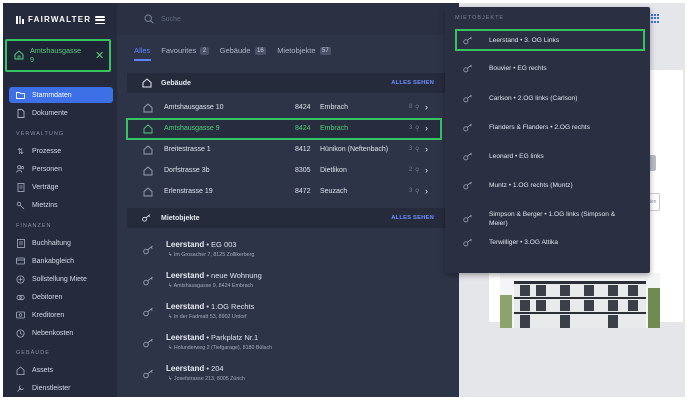 The height and width of the screenshot is (400, 688). I want to click on sidebar-item-kreditoren: Kreditoren, so click(40, 315).